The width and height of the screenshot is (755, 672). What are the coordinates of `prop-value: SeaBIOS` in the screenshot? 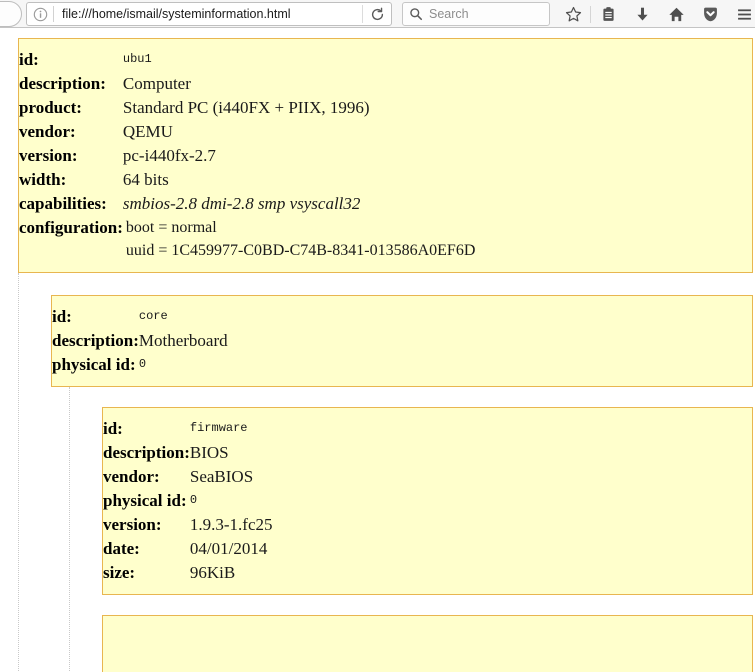 It's located at (221, 476).